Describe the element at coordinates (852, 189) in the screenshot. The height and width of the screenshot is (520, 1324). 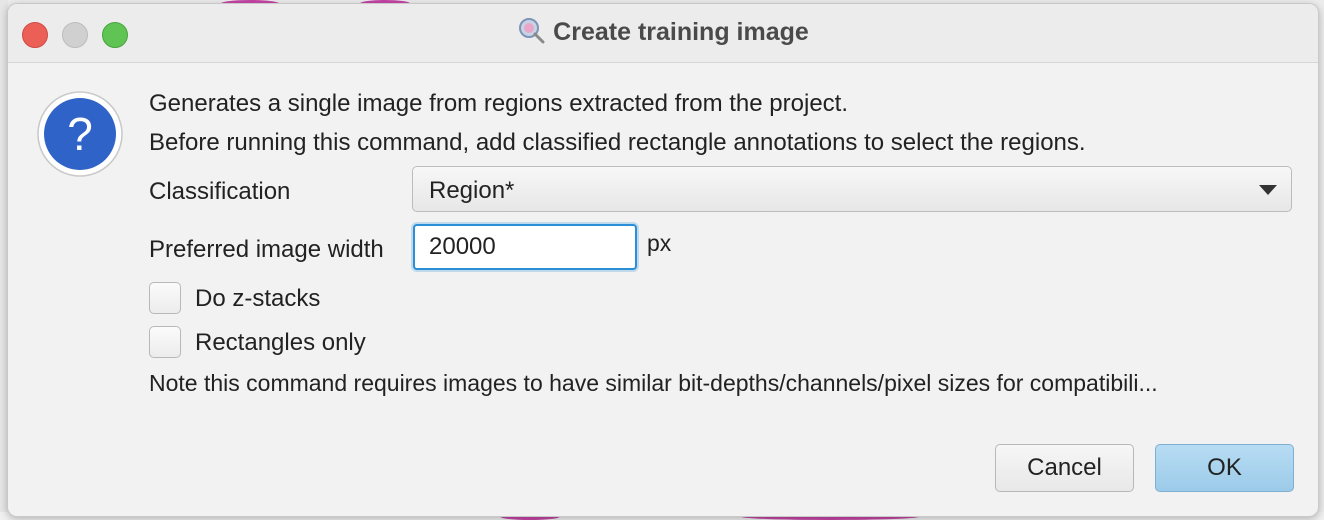
I see `classification-dropdown: Region*` at that location.